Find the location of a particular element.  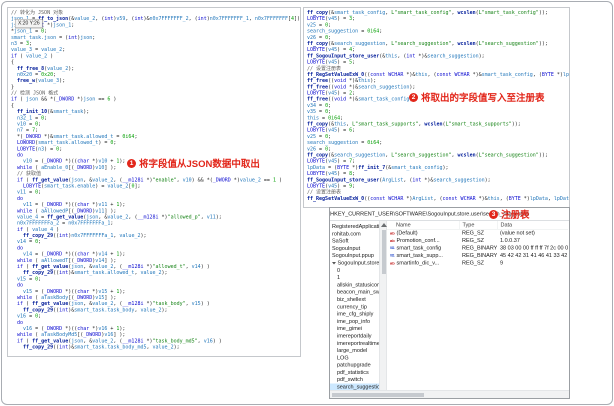

registry-tree-item: biz_shellext is located at coordinates (354, 299).